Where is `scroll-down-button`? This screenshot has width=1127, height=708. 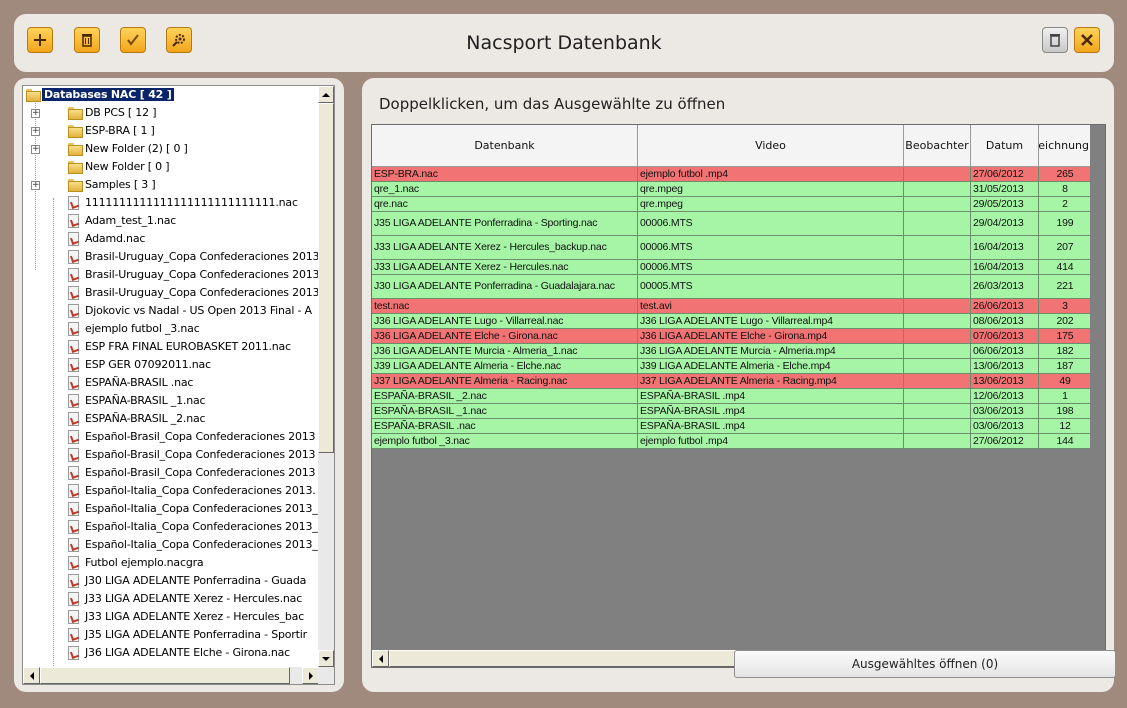 scroll-down-button is located at coordinates (326, 658).